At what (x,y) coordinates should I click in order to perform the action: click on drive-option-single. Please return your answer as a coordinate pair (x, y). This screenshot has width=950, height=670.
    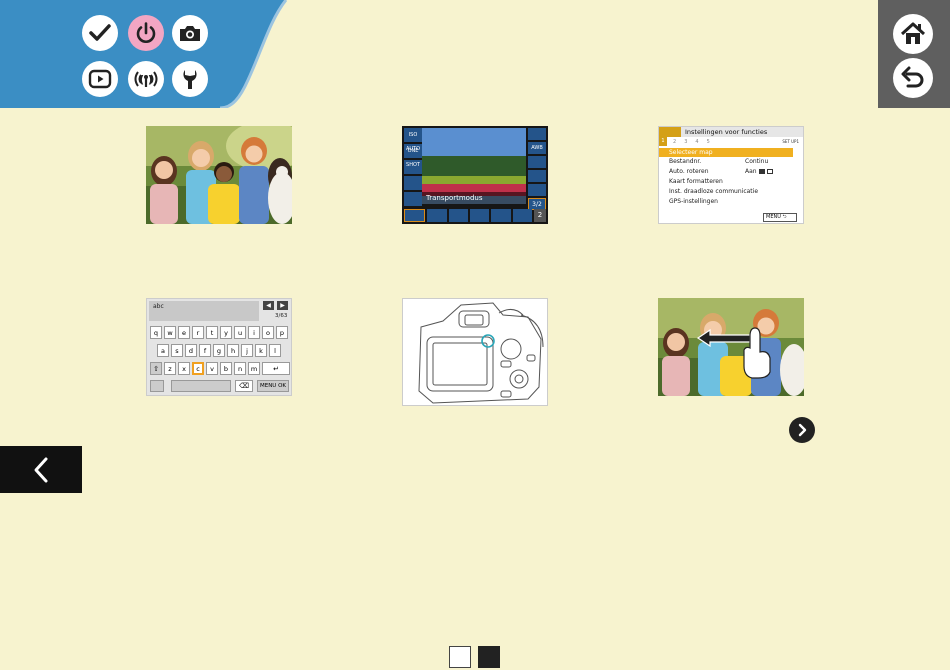
    Looking at the image, I should click on (415, 215).